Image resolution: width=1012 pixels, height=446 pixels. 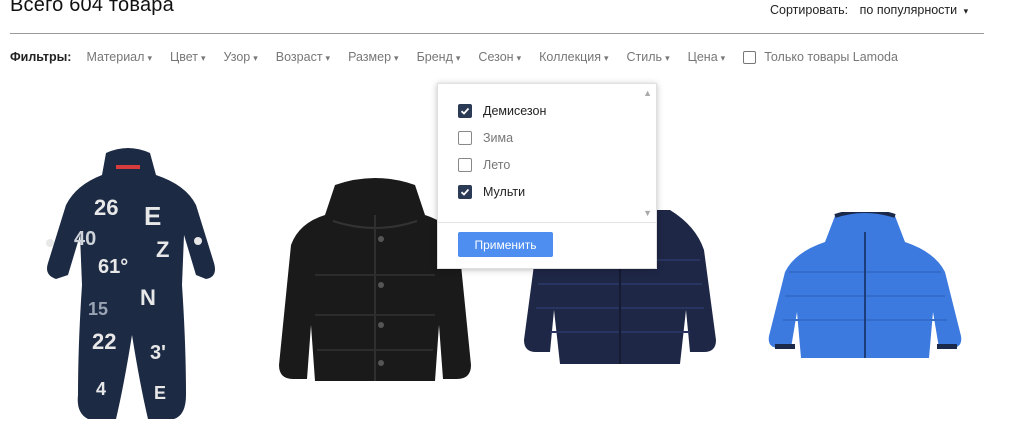 I want to click on product-card-blue-jacket, so click(x=865, y=288).